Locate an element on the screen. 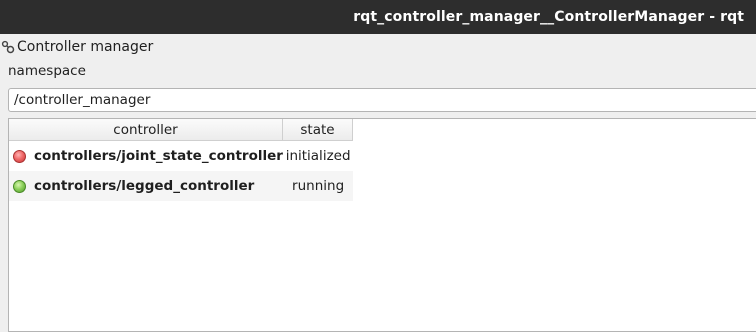 This screenshot has width=756, height=332. gear-plugin-icon is located at coordinates (8, 47).